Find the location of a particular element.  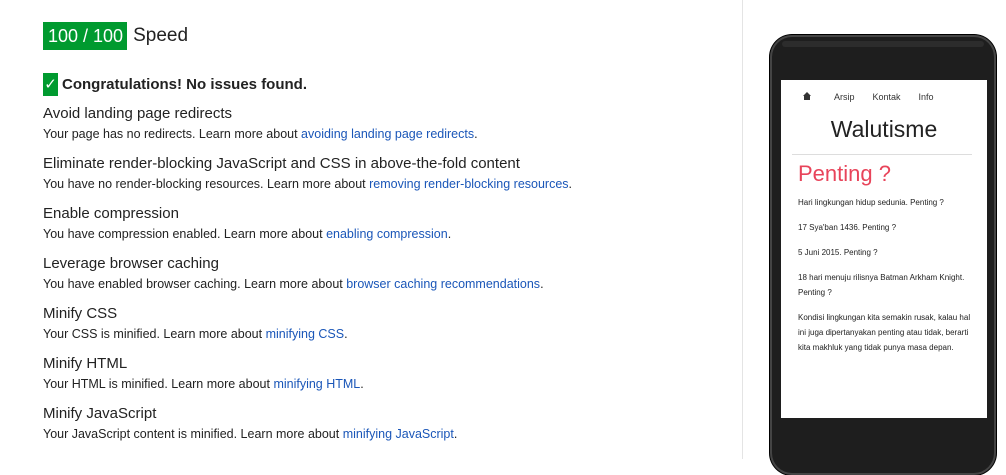

rule-learn-more-link: avoiding landing page redirects is located at coordinates (387, 134).